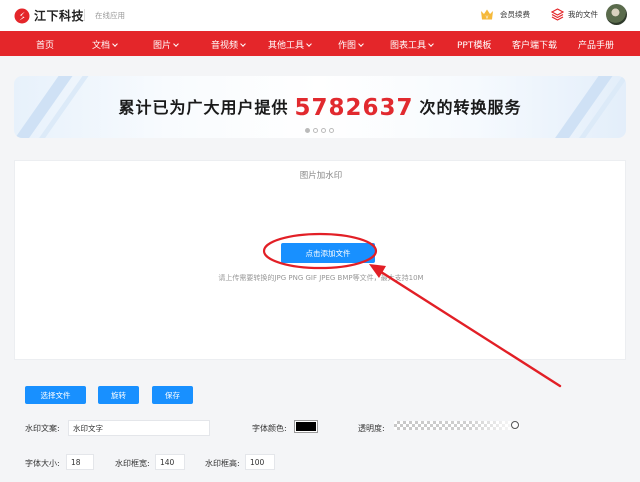 Image resolution: width=640 pixels, height=482 pixels. Describe the element at coordinates (101, 46) in the screenshot. I see `nav-label: 文档` at that location.